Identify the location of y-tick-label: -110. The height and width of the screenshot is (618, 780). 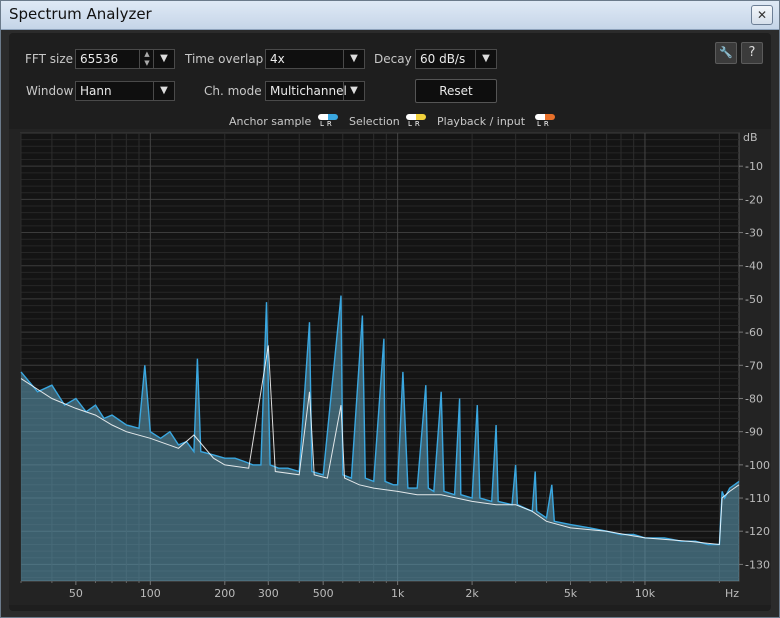
(757, 498).